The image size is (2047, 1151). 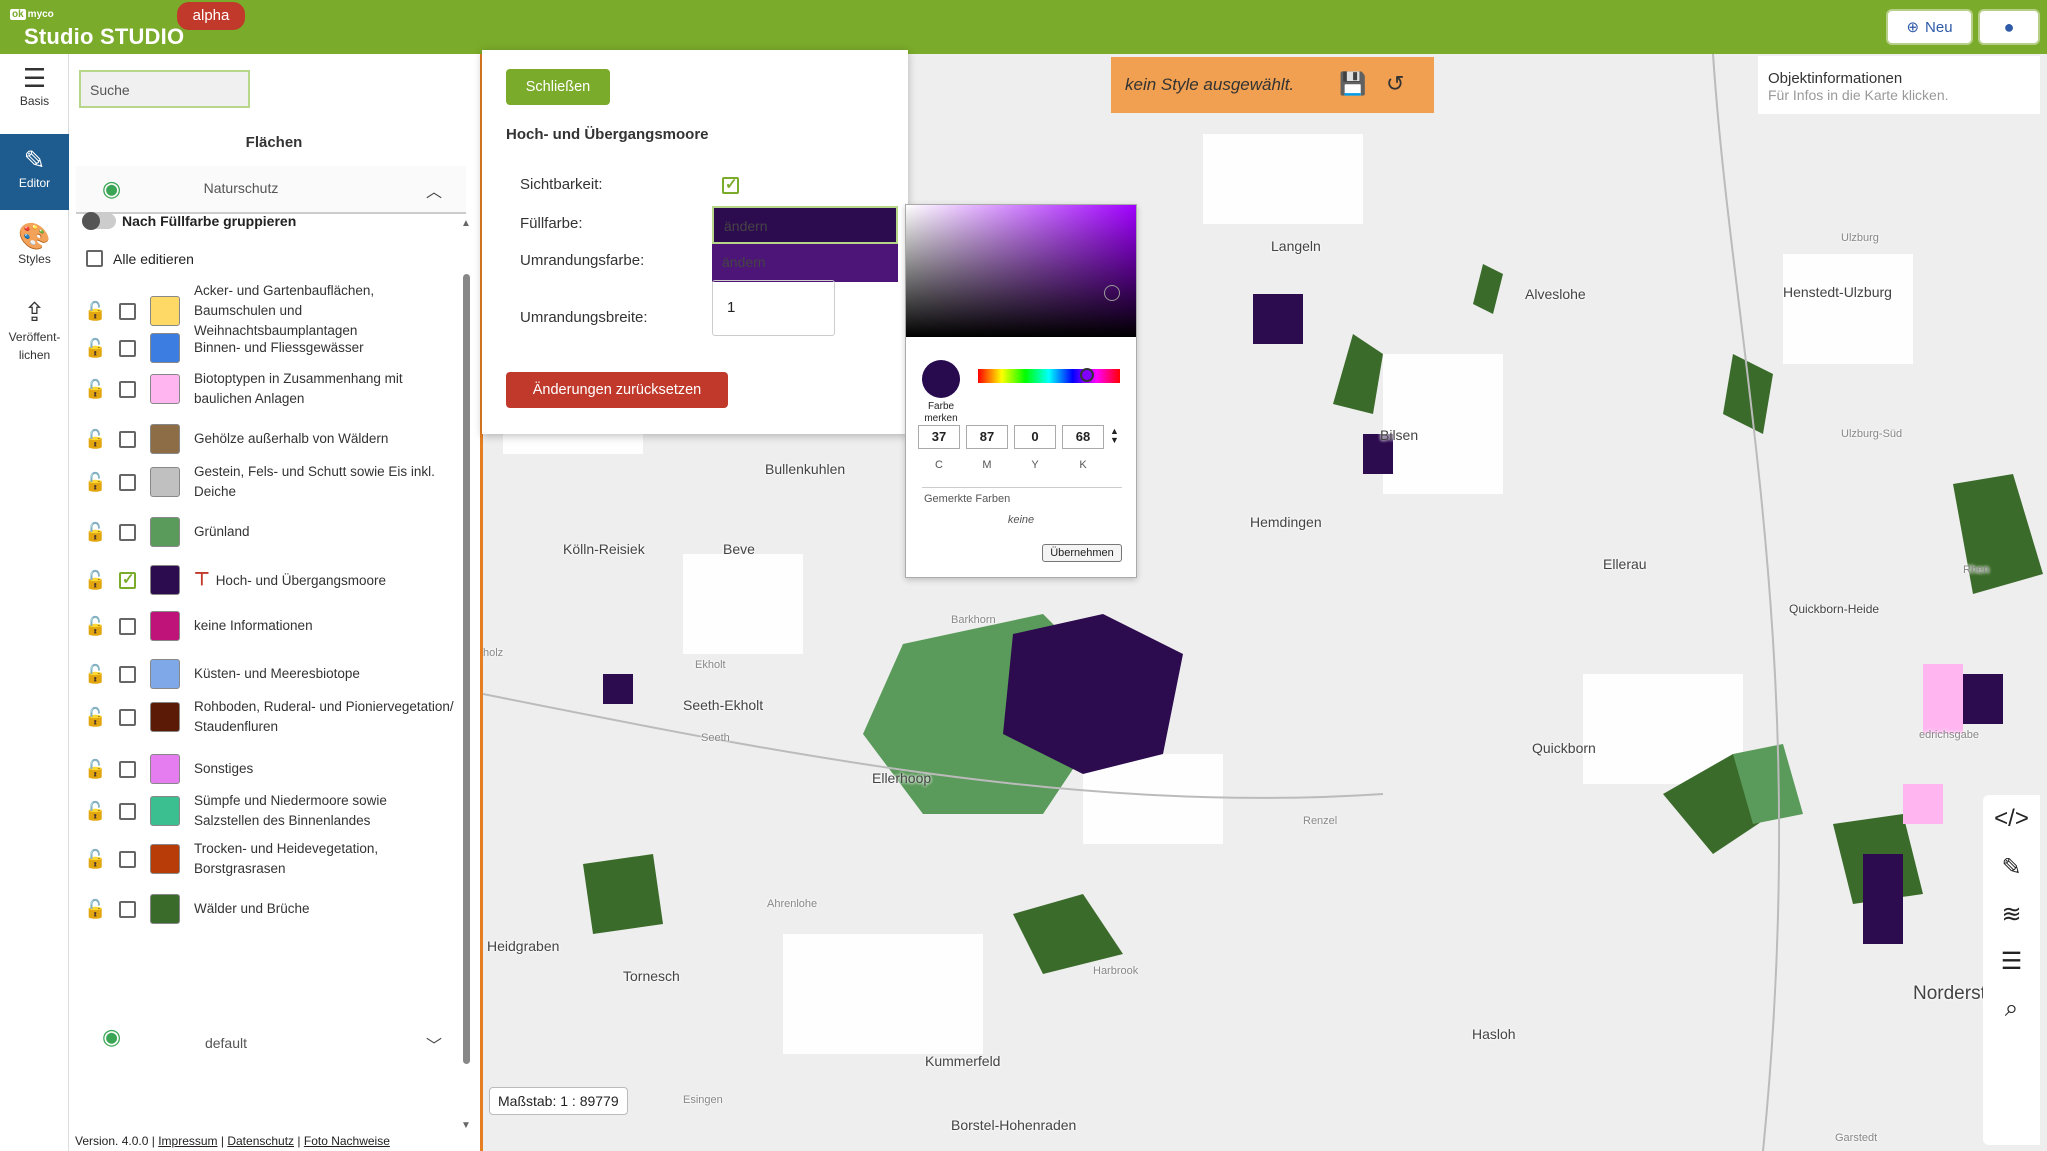 What do you see at coordinates (2009, 27) in the screenshot?
I see `user-button: ●` at bounding box center [2009, 27].